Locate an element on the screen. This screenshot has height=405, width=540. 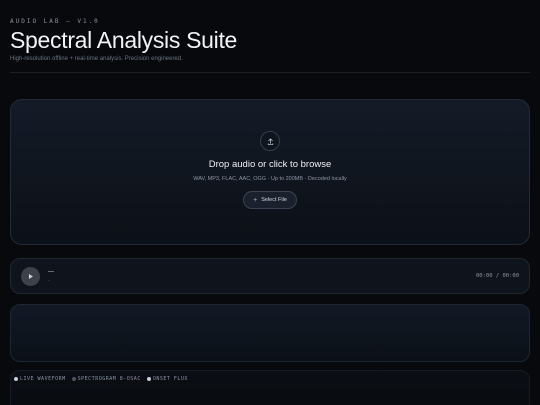
select-file-label: Select File is located at coordinates (274, 200).